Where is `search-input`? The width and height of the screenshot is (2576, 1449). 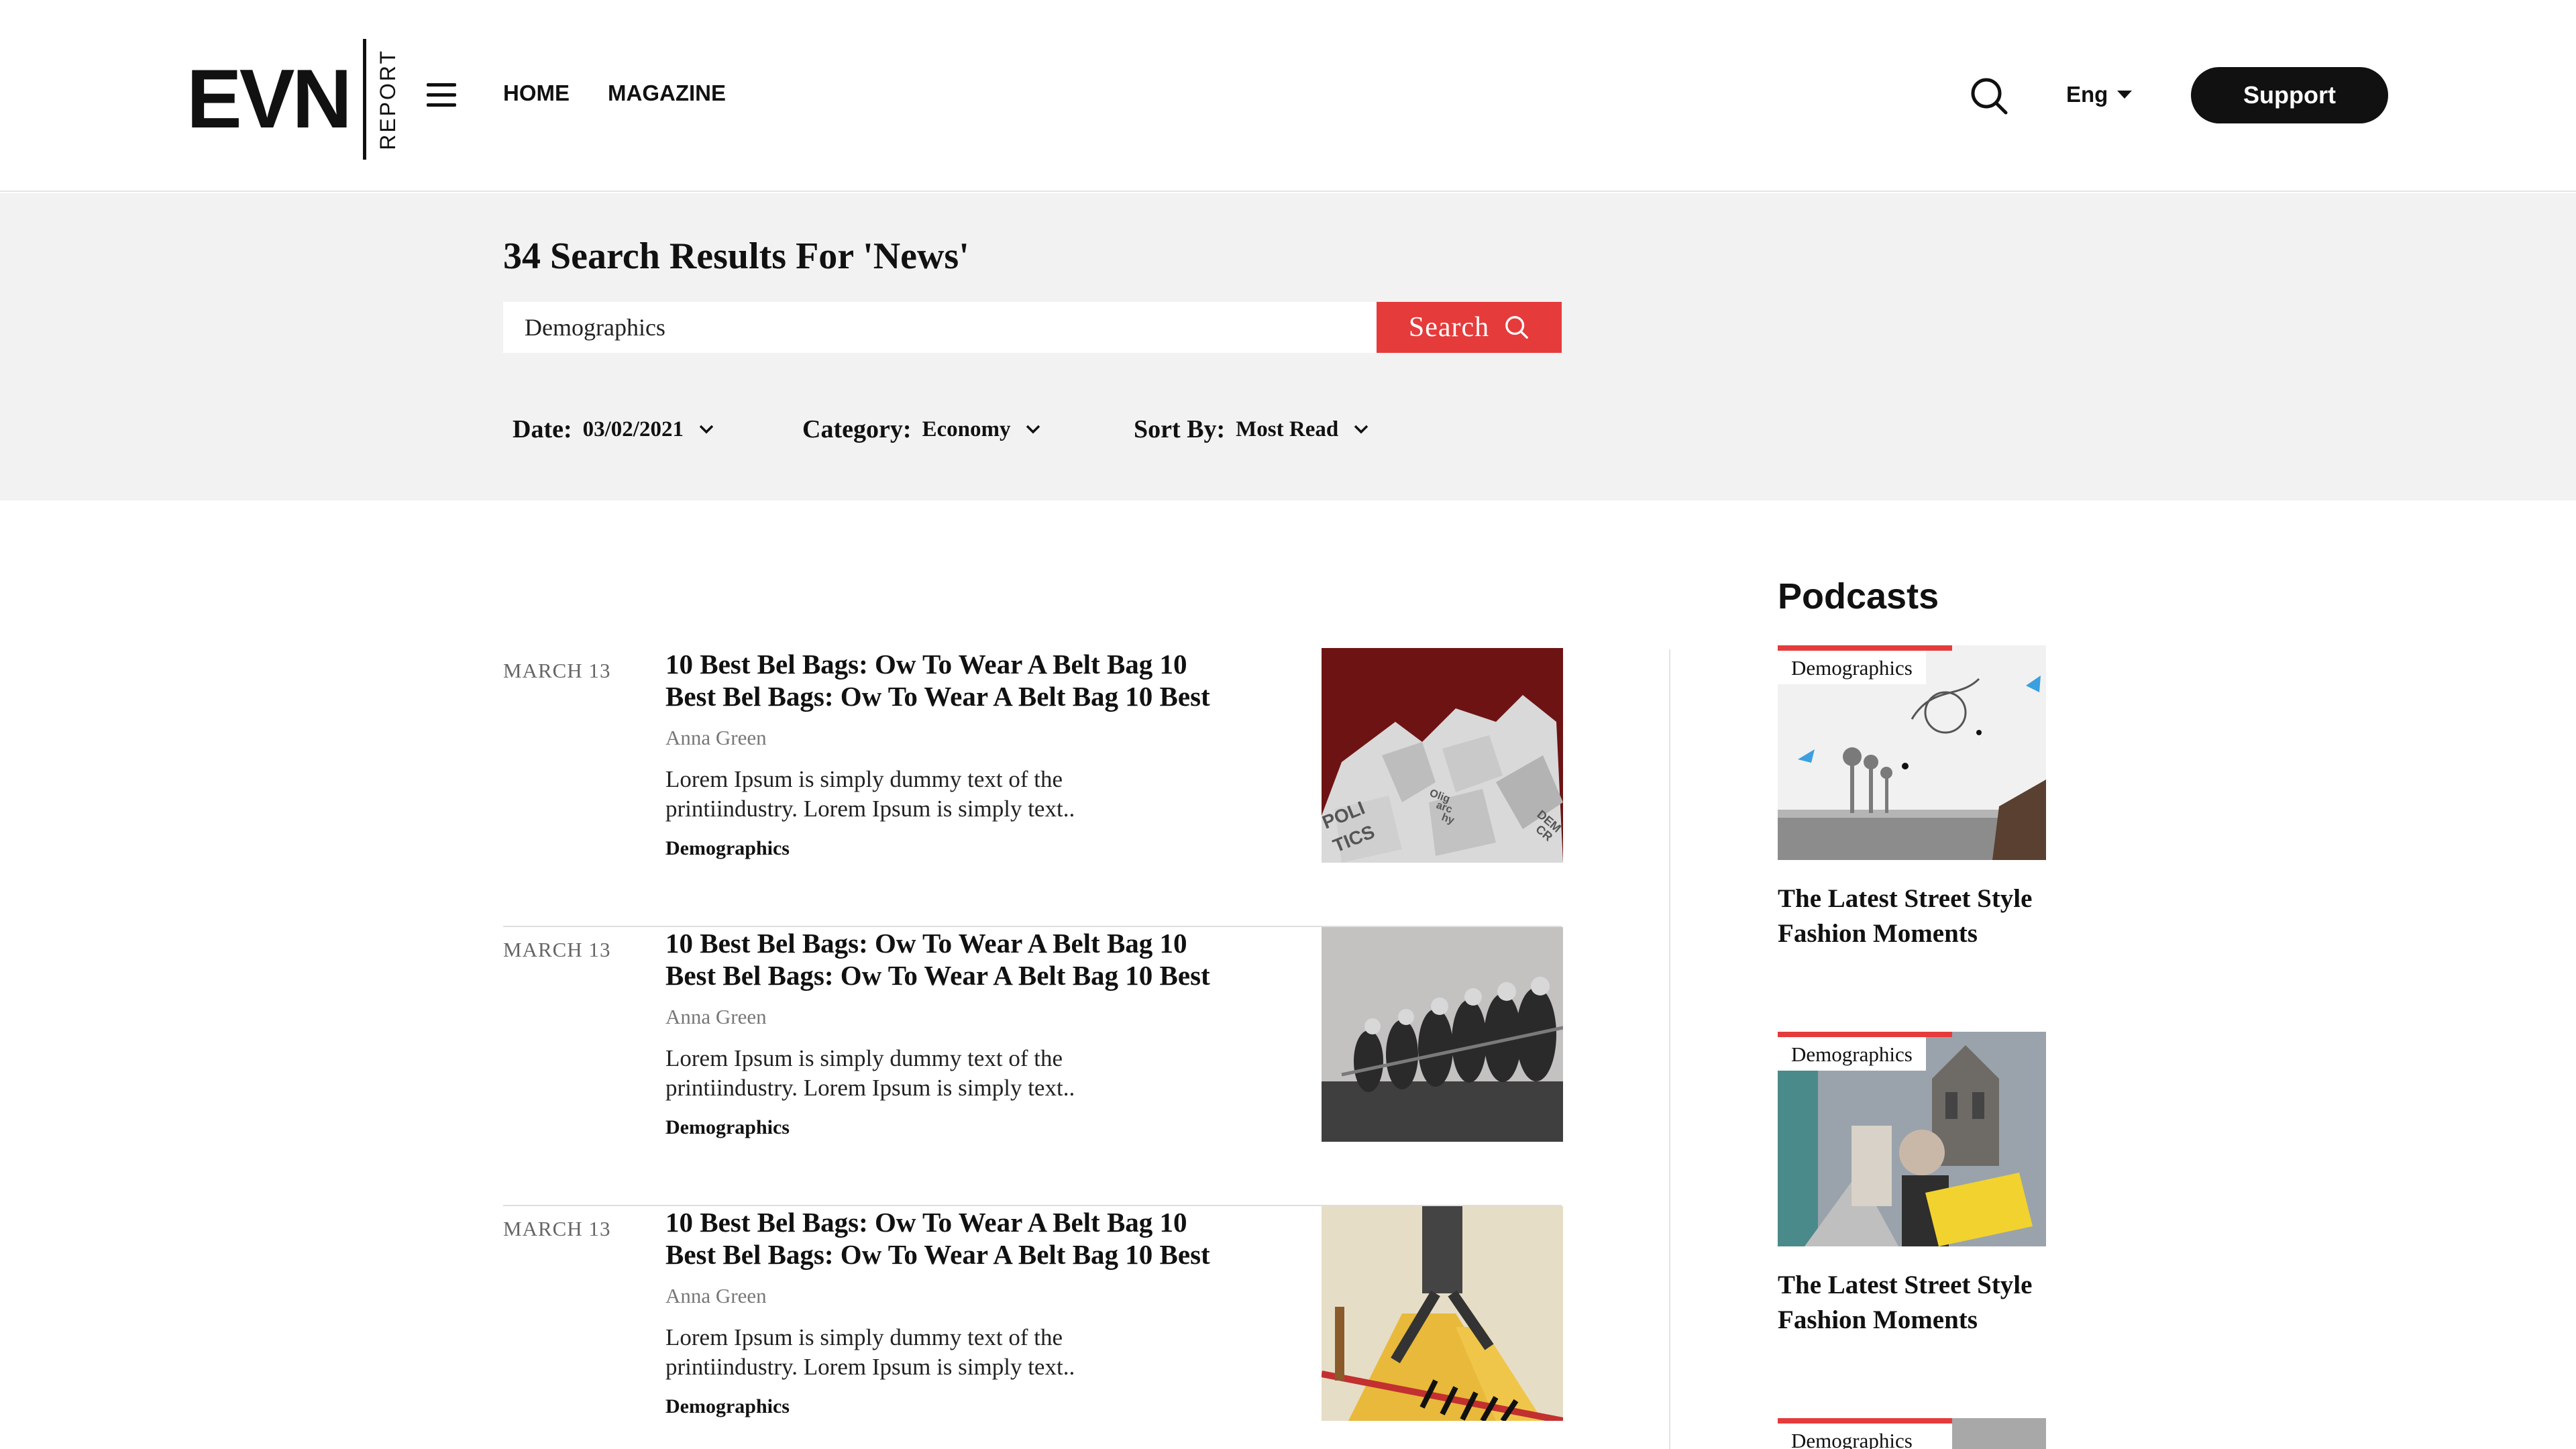 search-input is located at coordinates (940, 327).